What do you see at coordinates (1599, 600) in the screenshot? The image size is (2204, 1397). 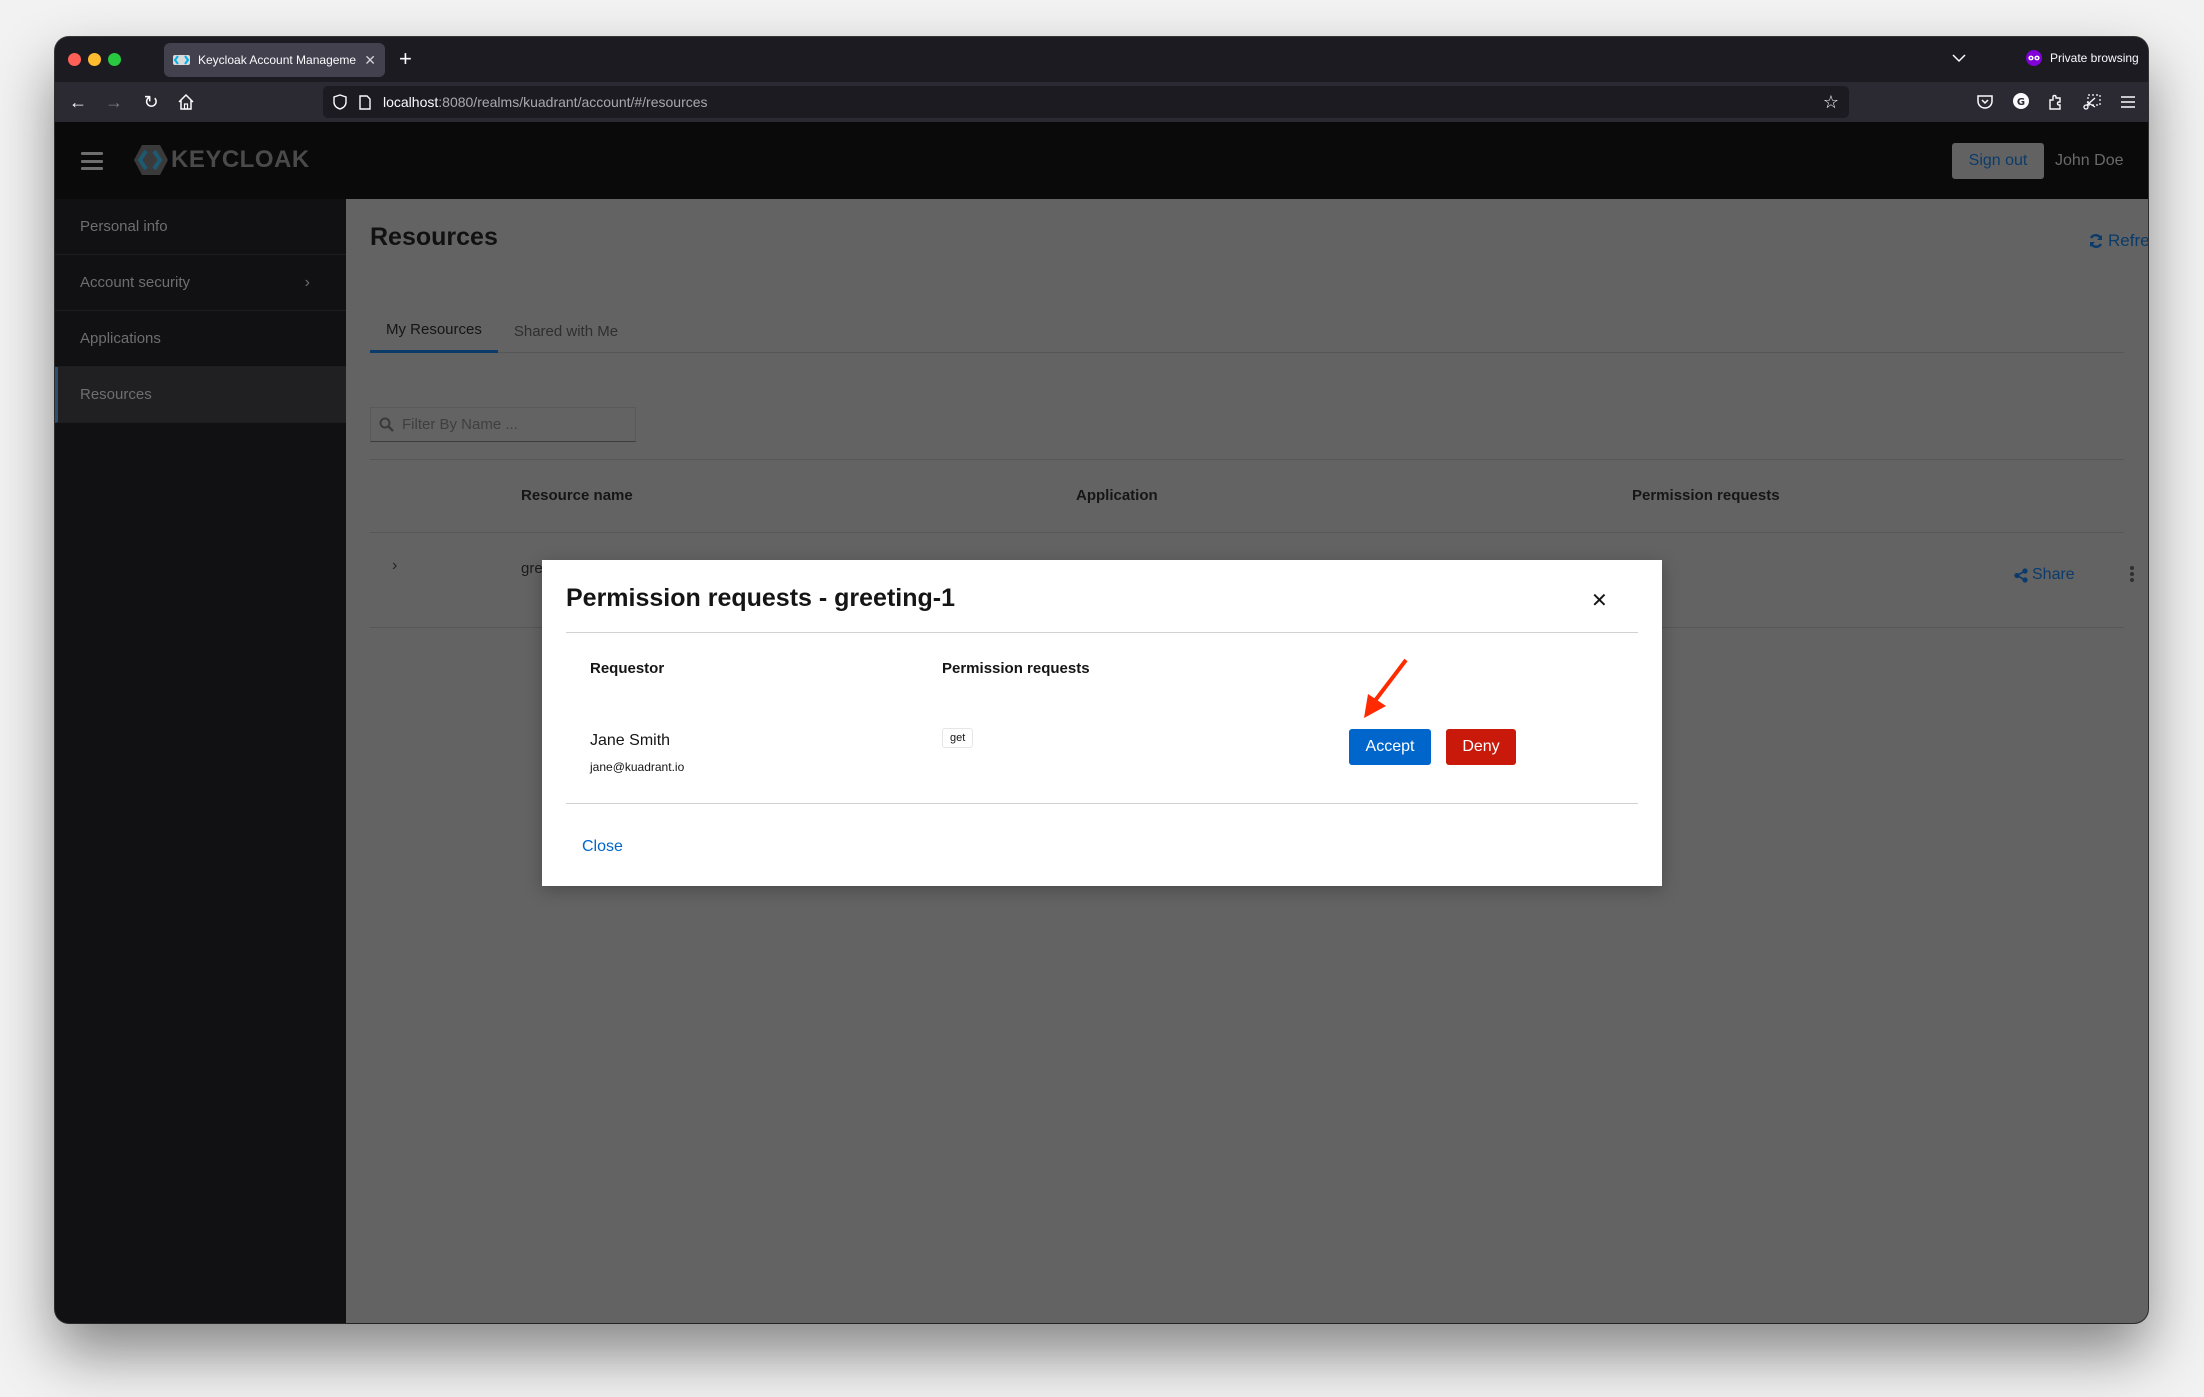 I see `close-icon: ✕` at bounding box center [1599, 600].